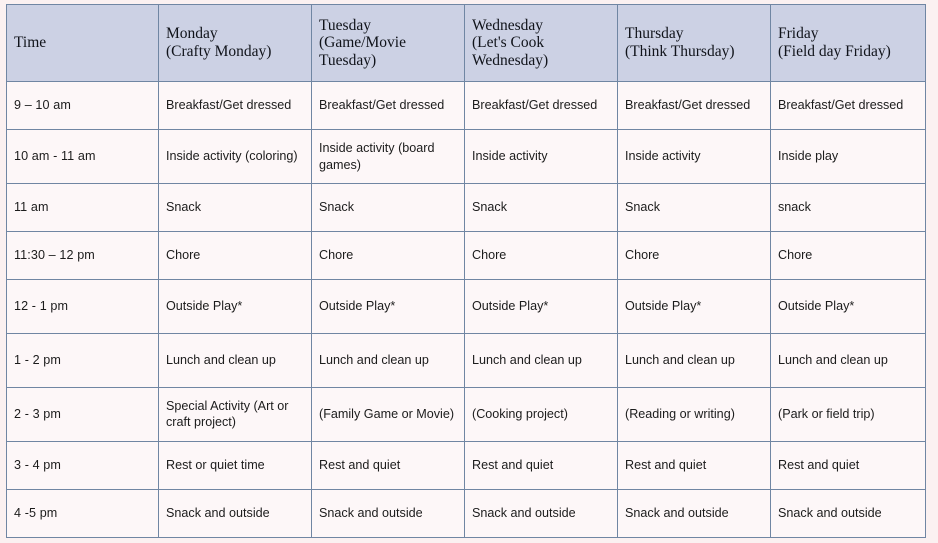 Image resolution: width=938 pixels, height=543 pixels. Describe the element at coordinates (235, 360) in the screenshot. I see `activity-cell-monday: Lunch and clean up` at that location.